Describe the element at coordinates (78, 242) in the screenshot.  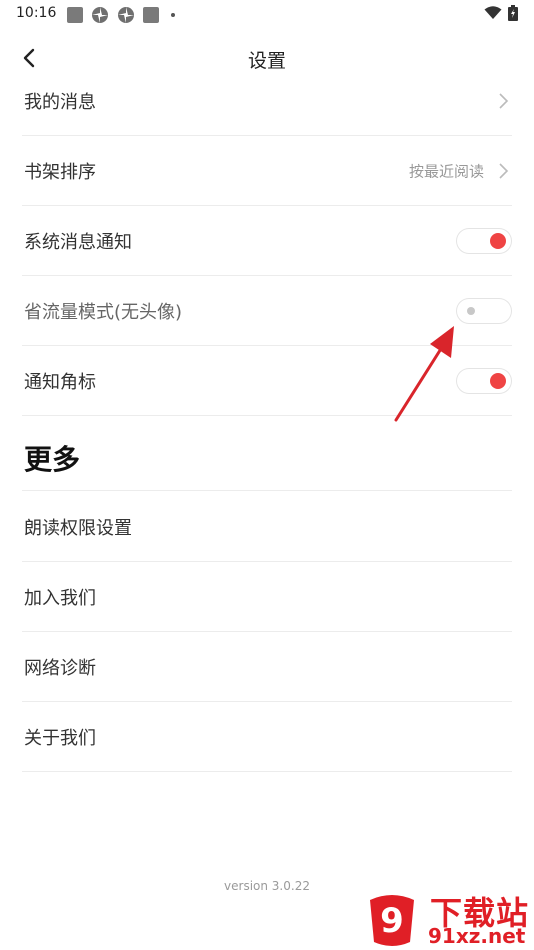
I see `row-label: 系统消息通知` at that location.